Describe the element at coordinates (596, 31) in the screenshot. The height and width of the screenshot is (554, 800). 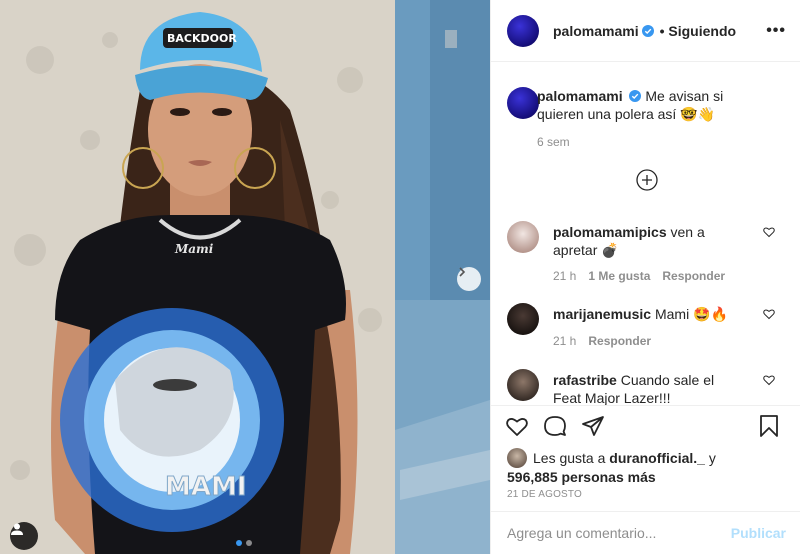
I see `header-username: palomamami` at that location.